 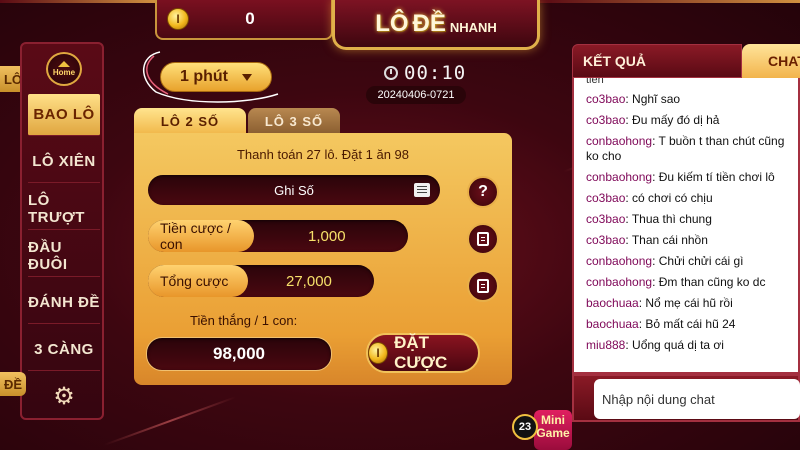 I want to click on chat-text: Chửi chửi cái gì, so click(x=701, y=261).